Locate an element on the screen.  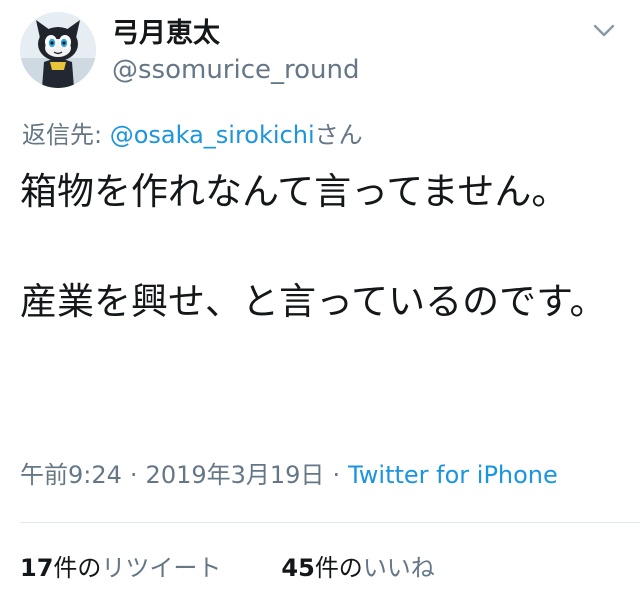
tweet-time: 午前9:24 is located at coordinates (71, 475).